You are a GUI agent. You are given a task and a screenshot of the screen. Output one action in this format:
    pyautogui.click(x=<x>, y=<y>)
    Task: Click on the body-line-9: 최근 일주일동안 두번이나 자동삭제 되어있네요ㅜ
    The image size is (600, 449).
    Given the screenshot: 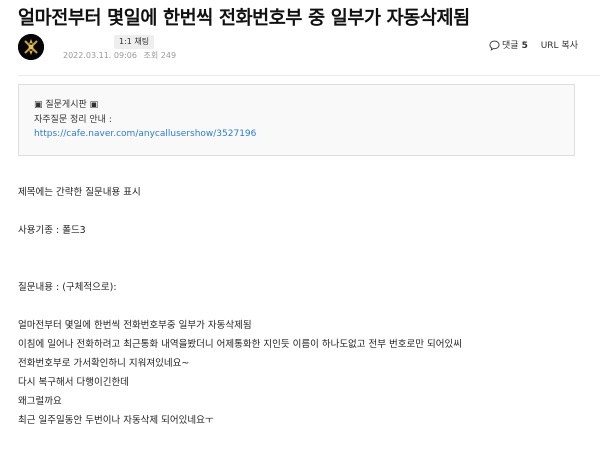 What is the action you would take?
    pyautogui.click(x=116, y=420)
    